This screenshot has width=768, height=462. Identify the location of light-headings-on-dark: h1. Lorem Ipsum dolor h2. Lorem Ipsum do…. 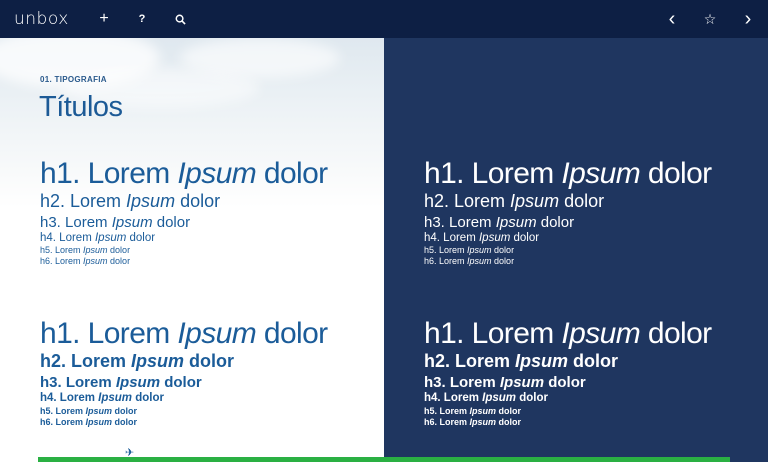
(568, 213).